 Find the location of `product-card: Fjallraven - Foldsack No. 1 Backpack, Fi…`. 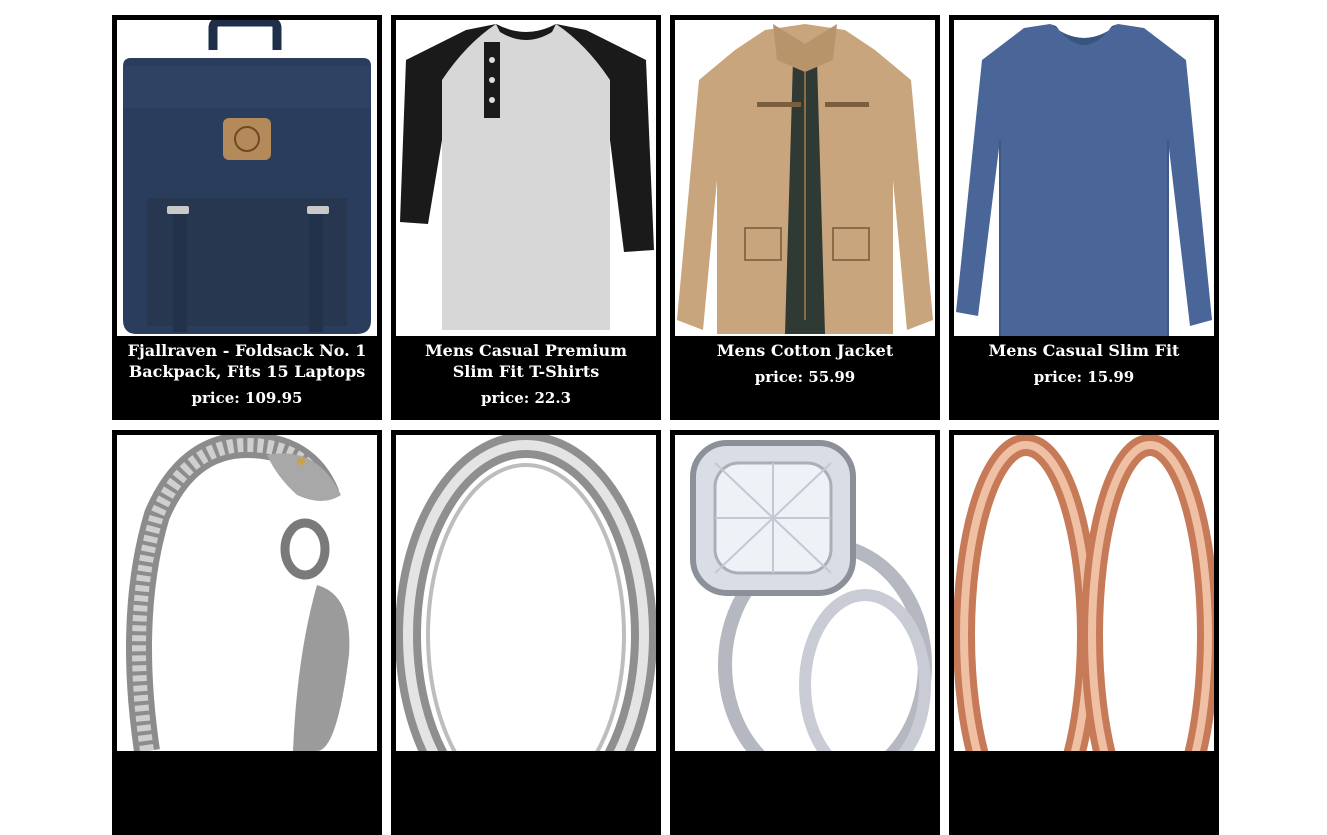

product-card: Fjallraven - Foldsack No. 1 Backpack, Fi… is located at coordinates (247, 217).